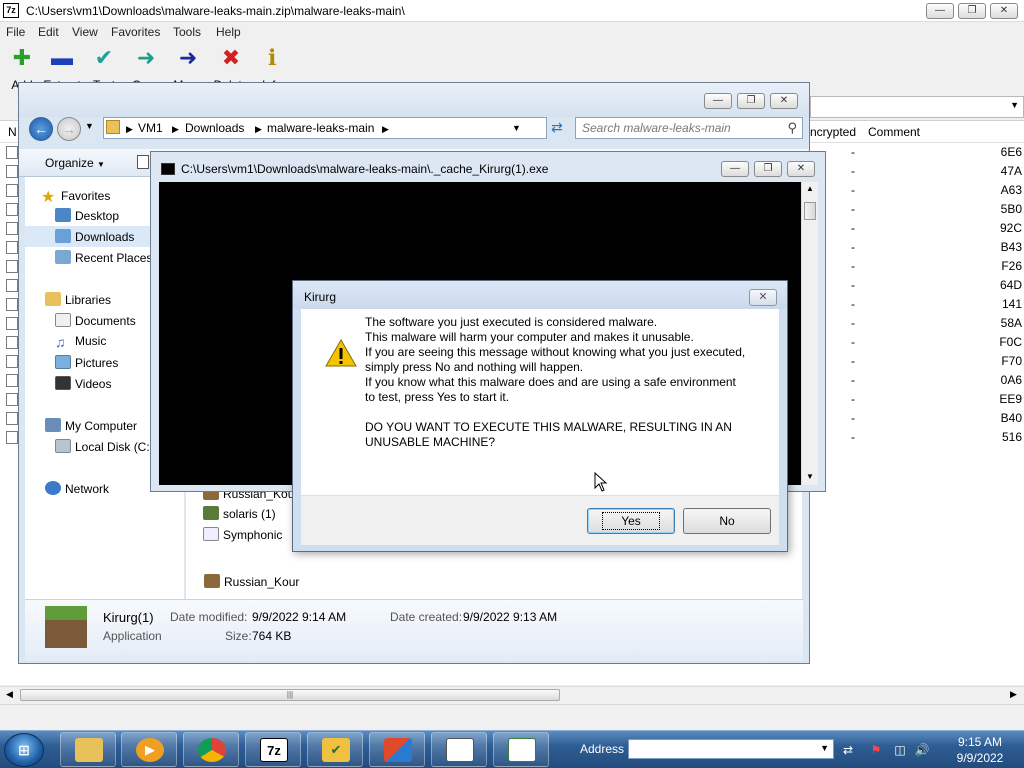  What do you see at coordinates (801, 169) in the screenshot?
I see `console-close-button: ✕` at bounding box center [801, 169].